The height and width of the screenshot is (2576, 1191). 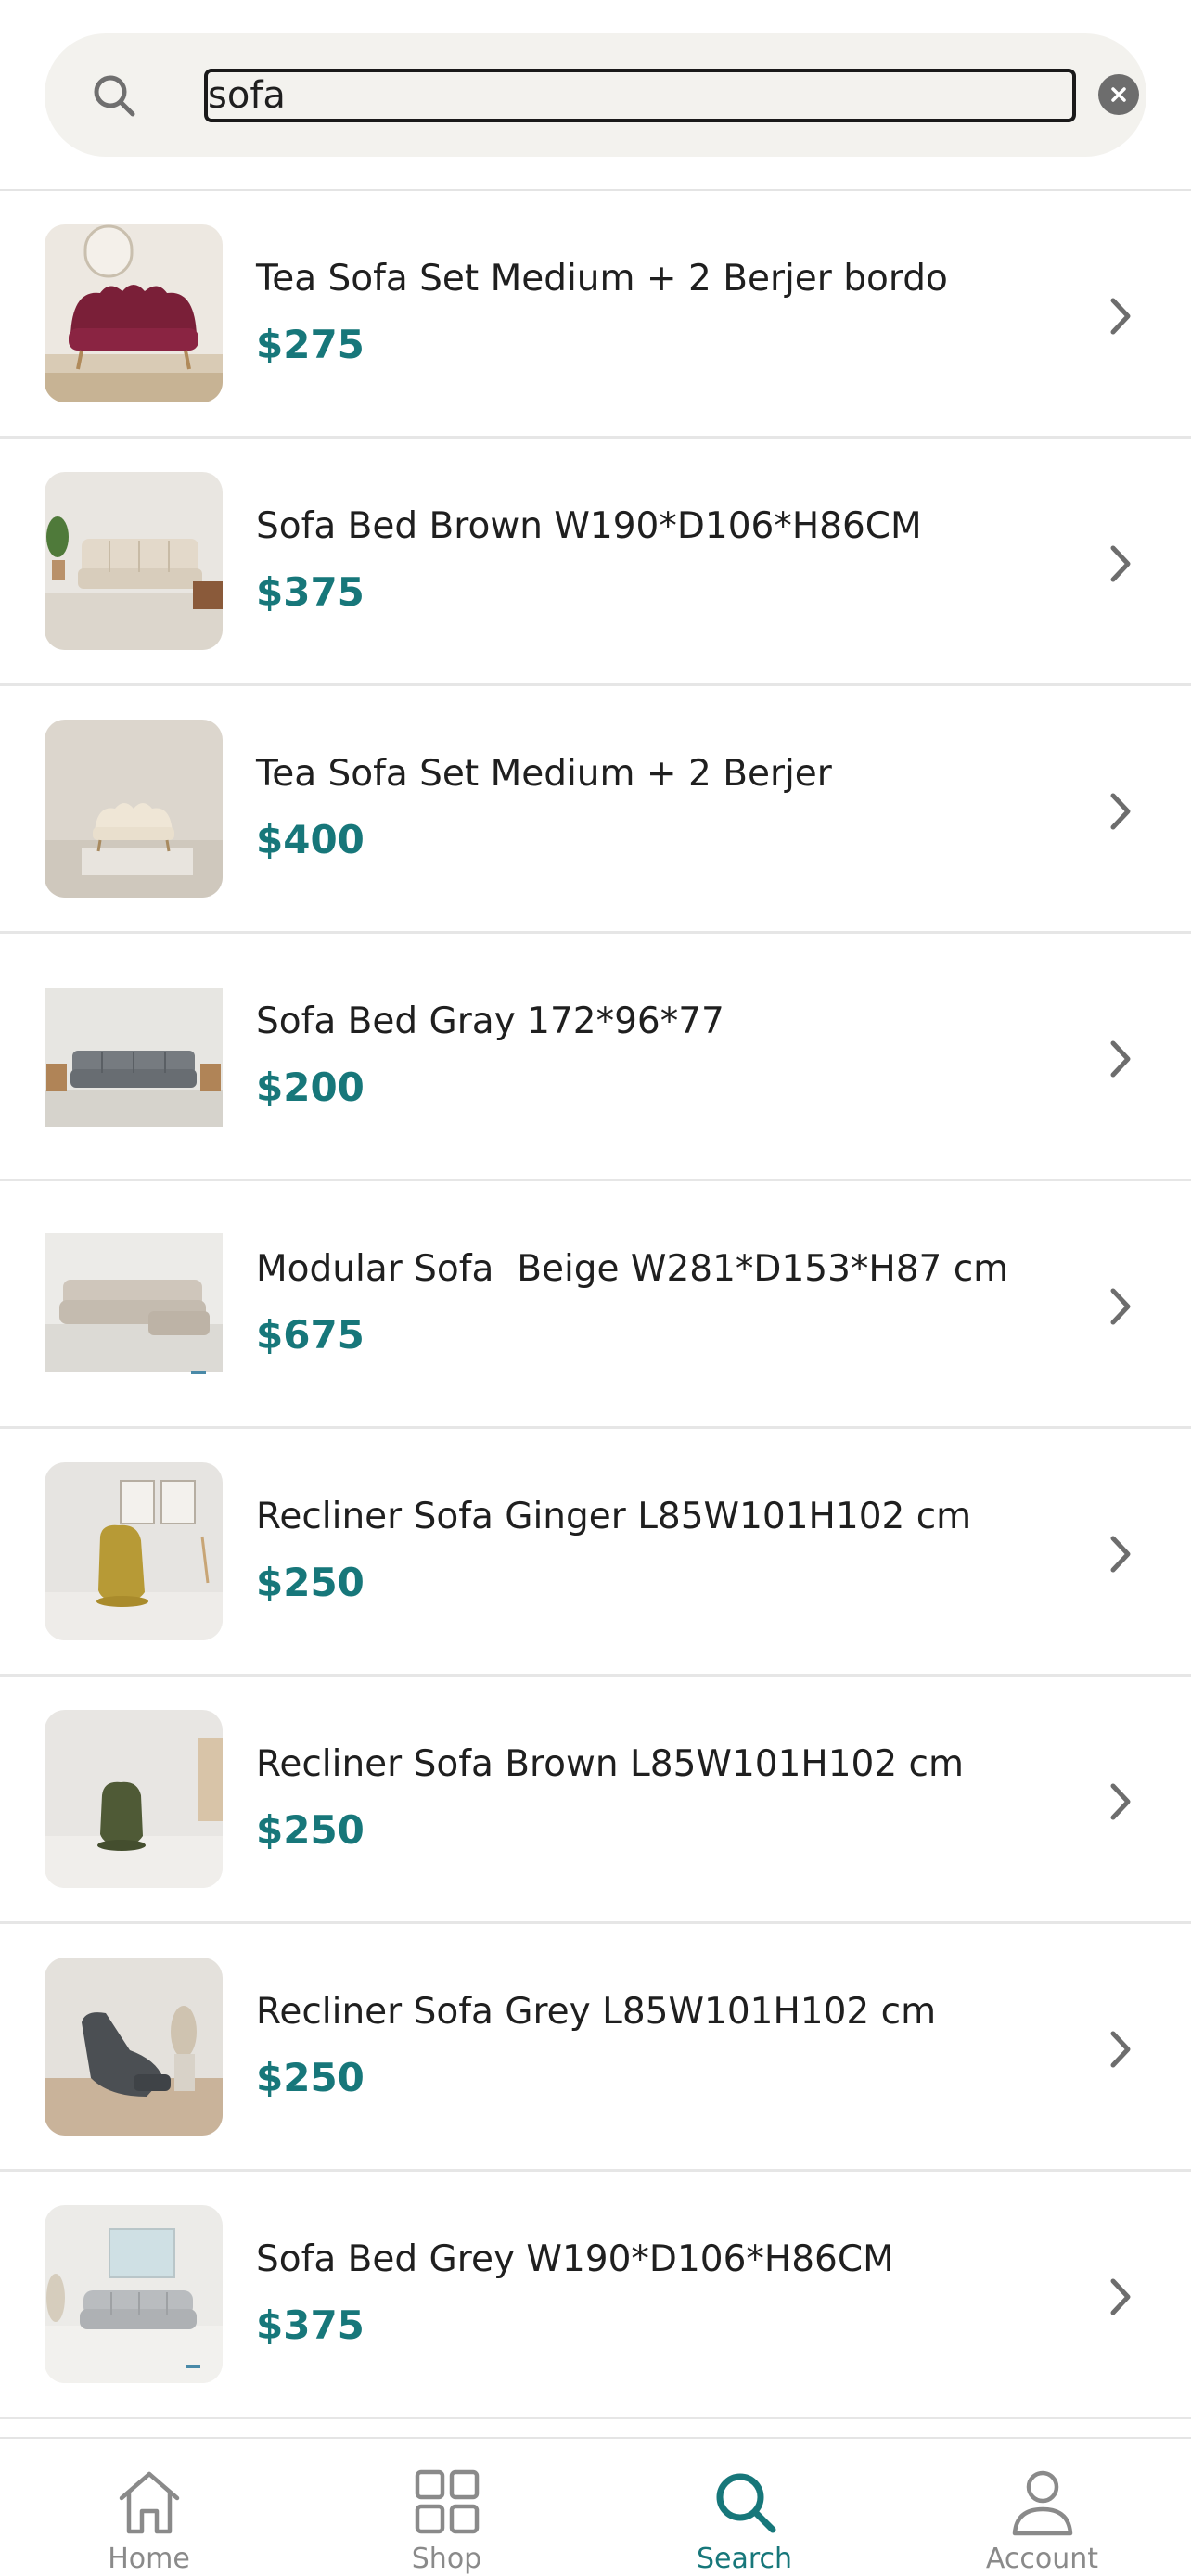 I want to click on product-title: Modular Sofa Beige W281*D153*H87 cm, so click(x=632, y=1269).